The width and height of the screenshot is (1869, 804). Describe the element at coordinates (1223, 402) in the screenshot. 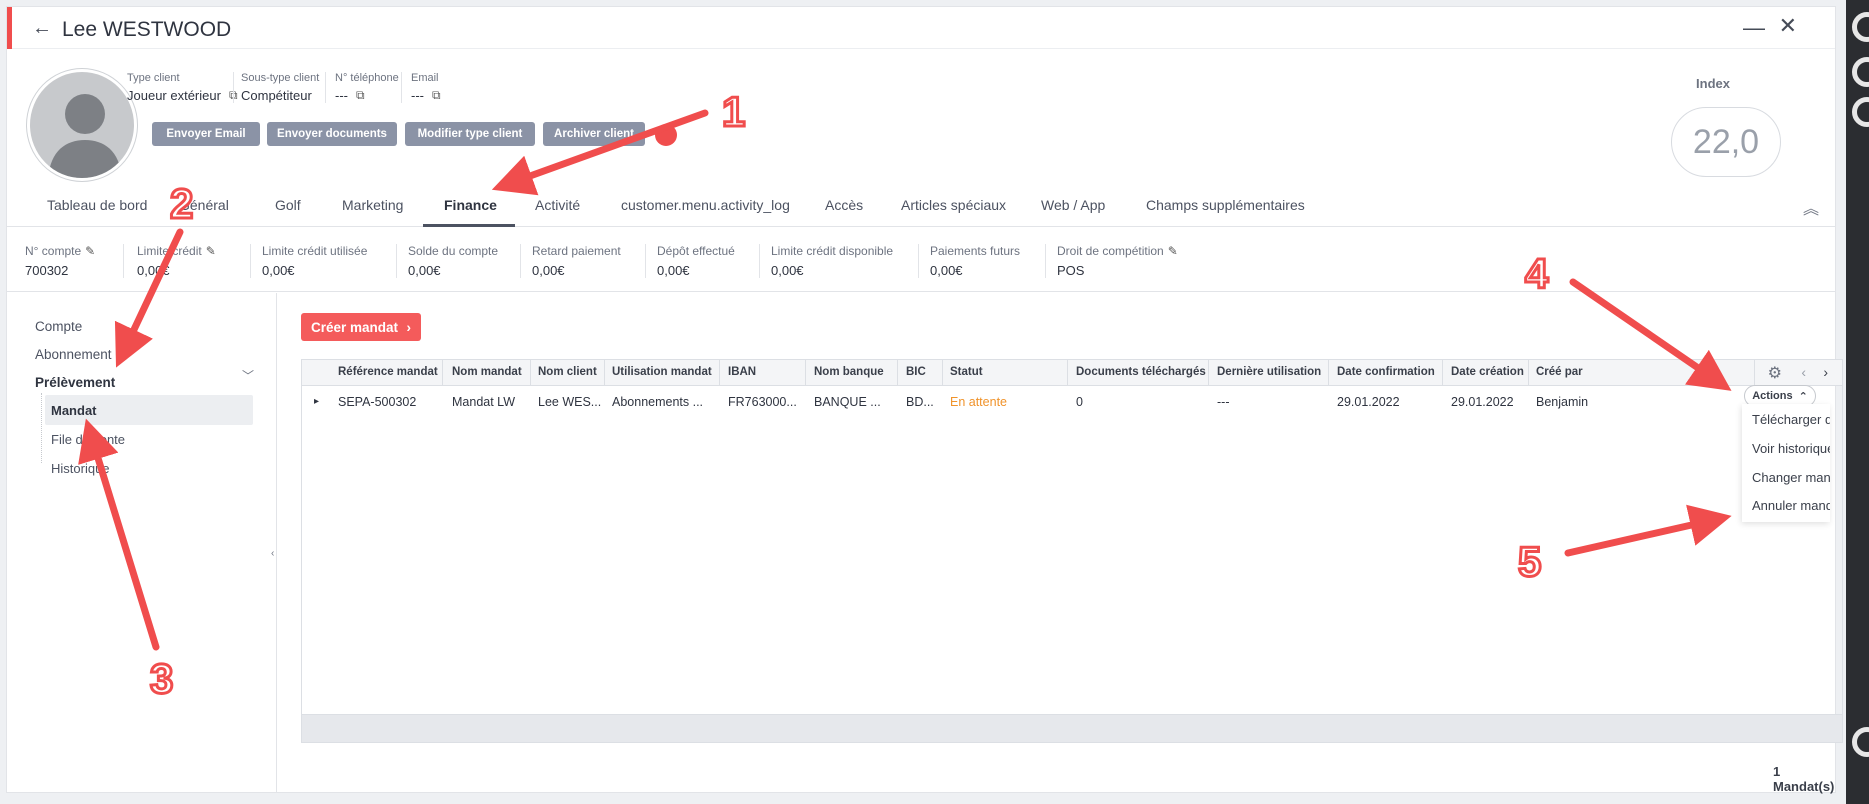

I see `cell-derniere-utilisation: ---` at that location.